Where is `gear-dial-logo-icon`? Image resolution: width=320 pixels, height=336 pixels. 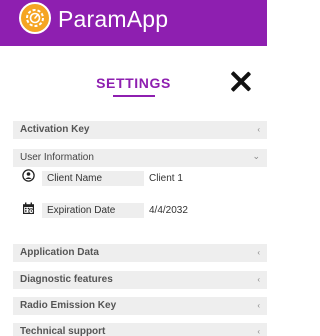 gear-dial-logo-icon is located at coordinates (35, 18).